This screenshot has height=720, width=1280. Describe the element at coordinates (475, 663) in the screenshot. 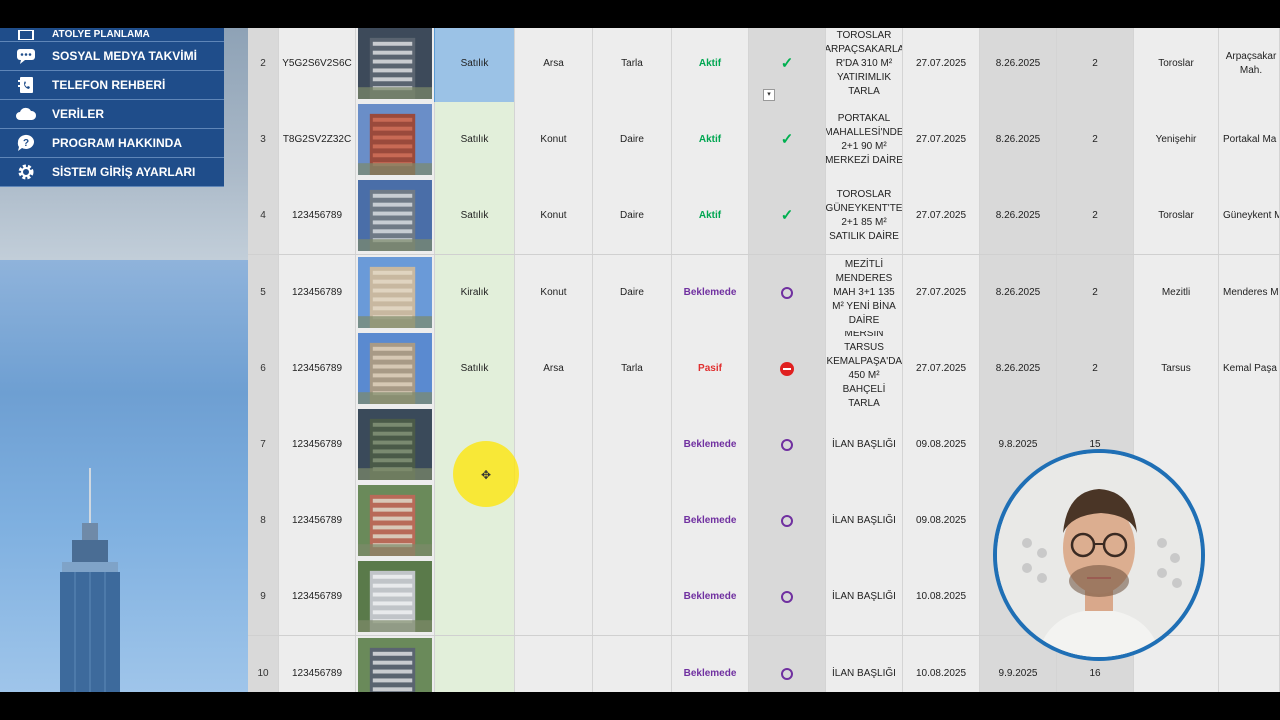

I see `listing-type` at that location.